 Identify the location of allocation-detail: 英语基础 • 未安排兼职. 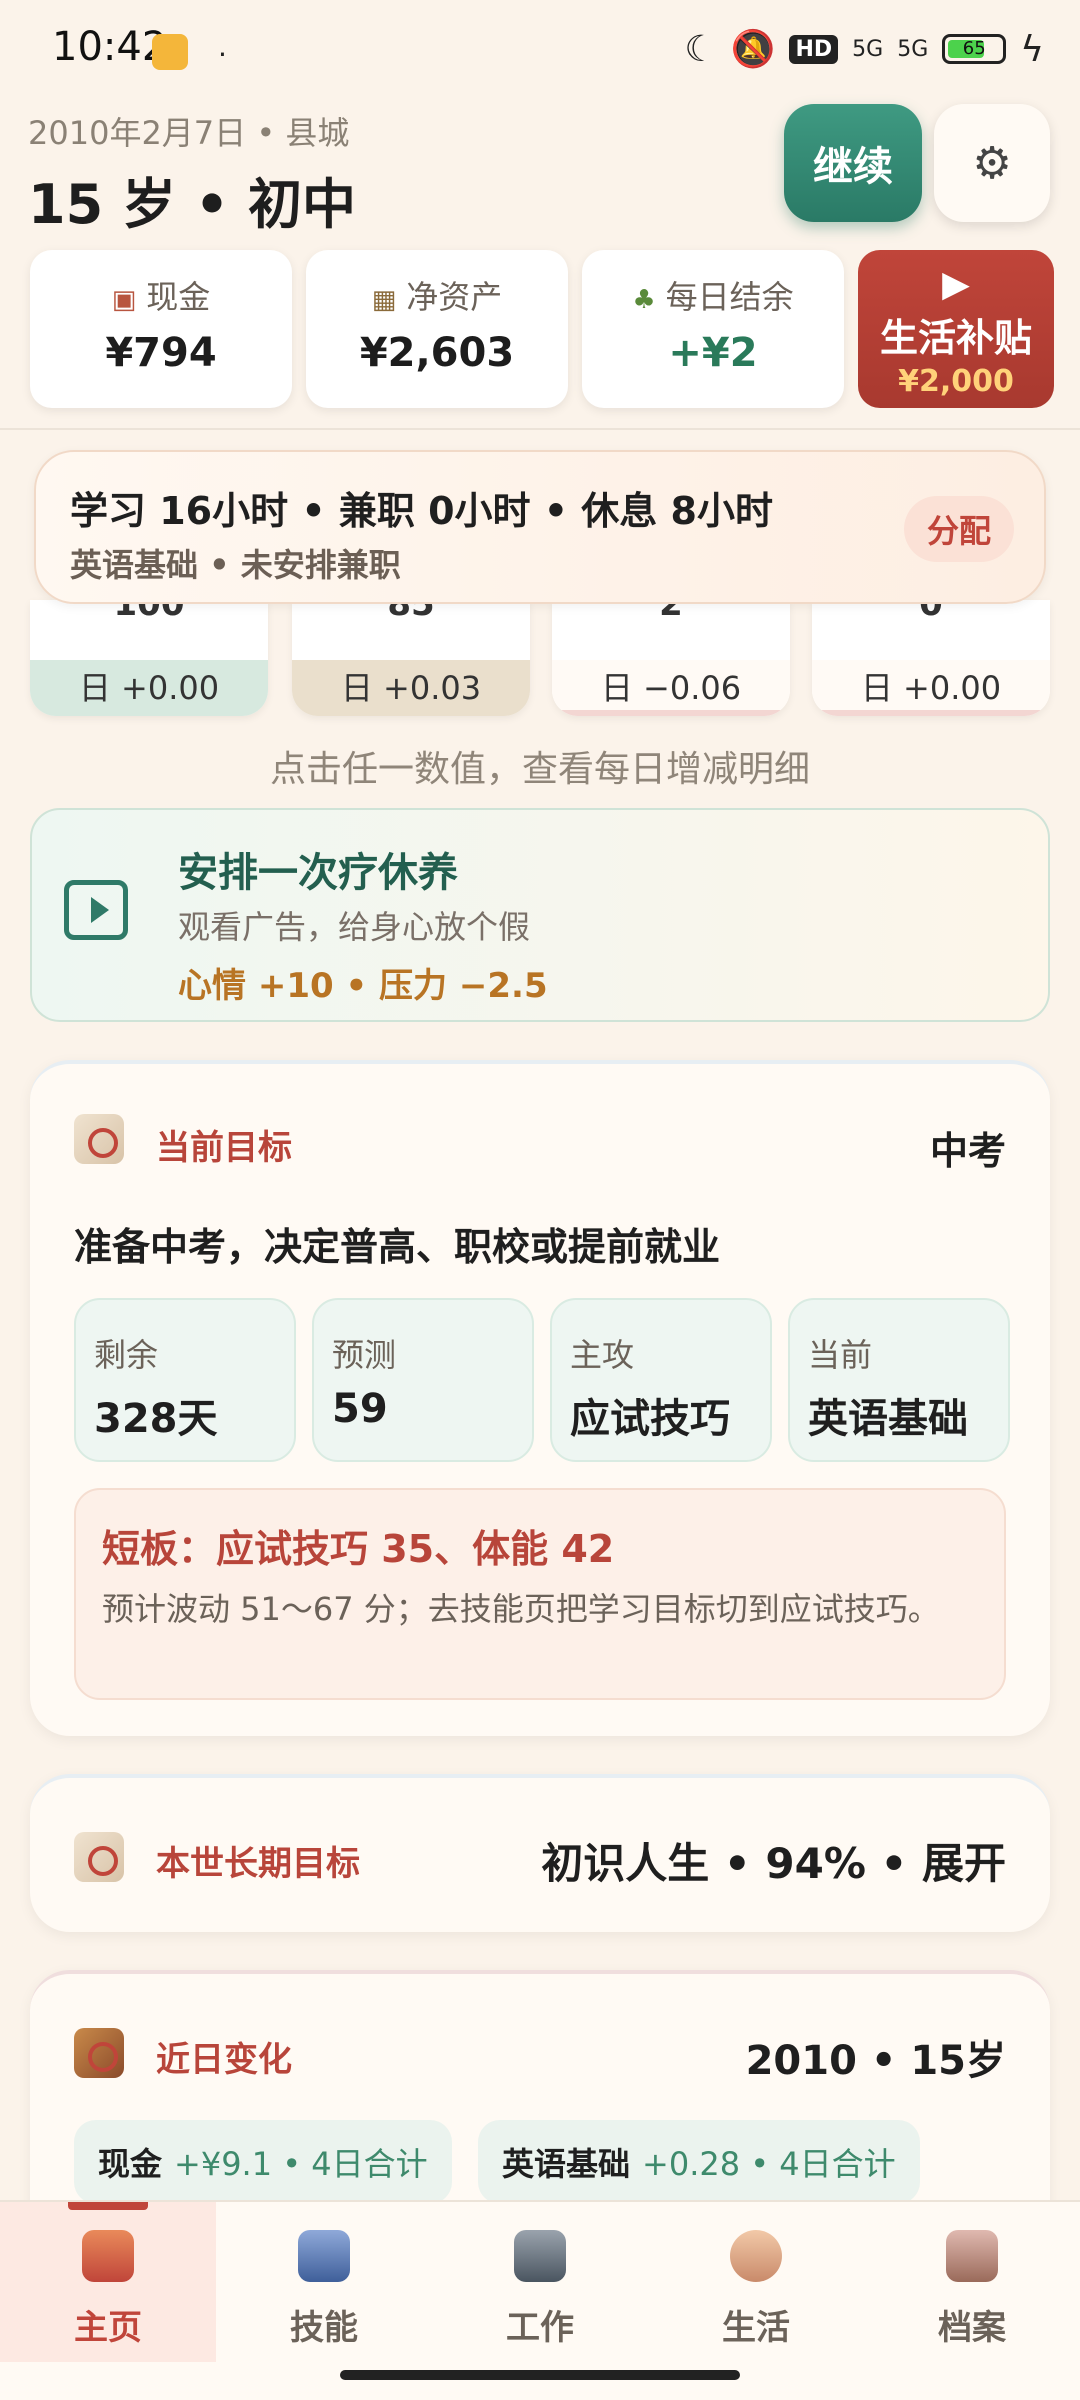
(235, 565).